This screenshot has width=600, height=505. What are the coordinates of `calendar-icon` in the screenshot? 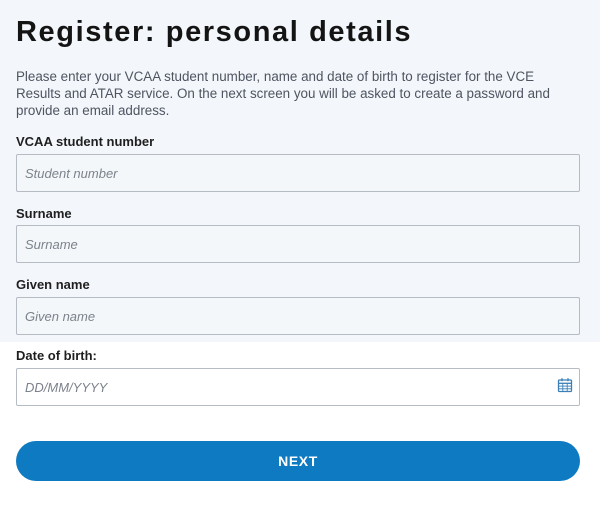 It's located at (565, 385).